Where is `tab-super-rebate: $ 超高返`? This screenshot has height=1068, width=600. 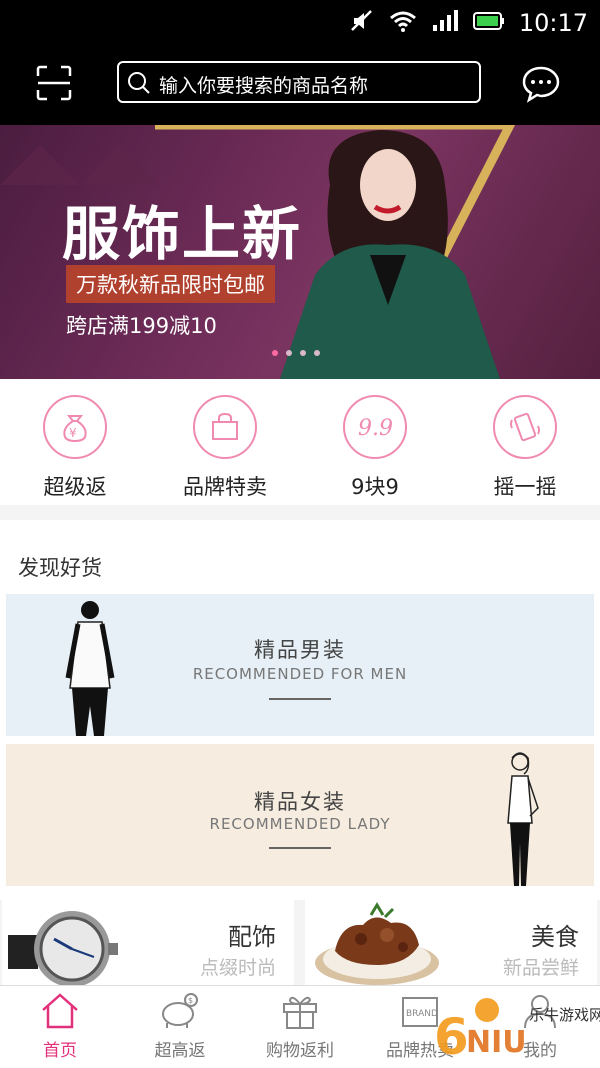 tab-super-rebate: $ 超高返 is located at coordinates (180, 1026).